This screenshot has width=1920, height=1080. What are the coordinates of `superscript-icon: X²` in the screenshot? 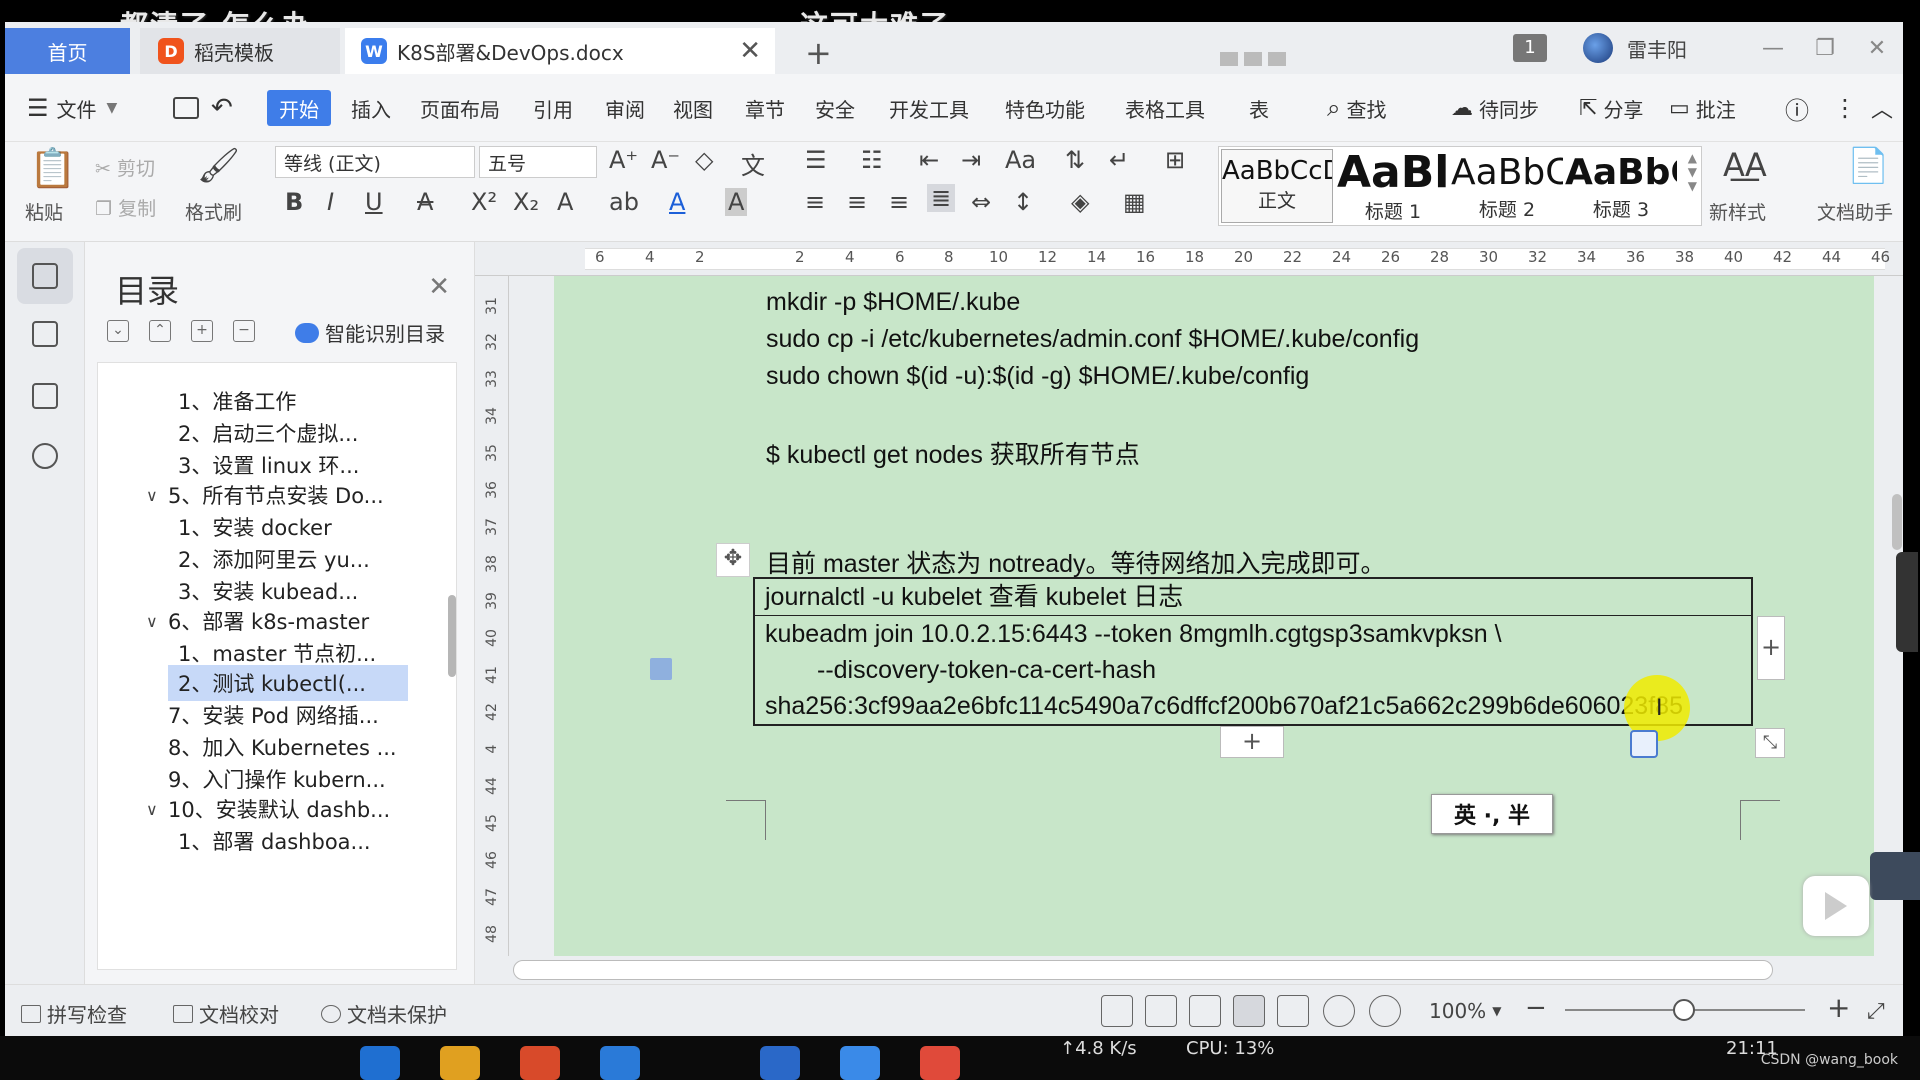 It's located at (484, 202).